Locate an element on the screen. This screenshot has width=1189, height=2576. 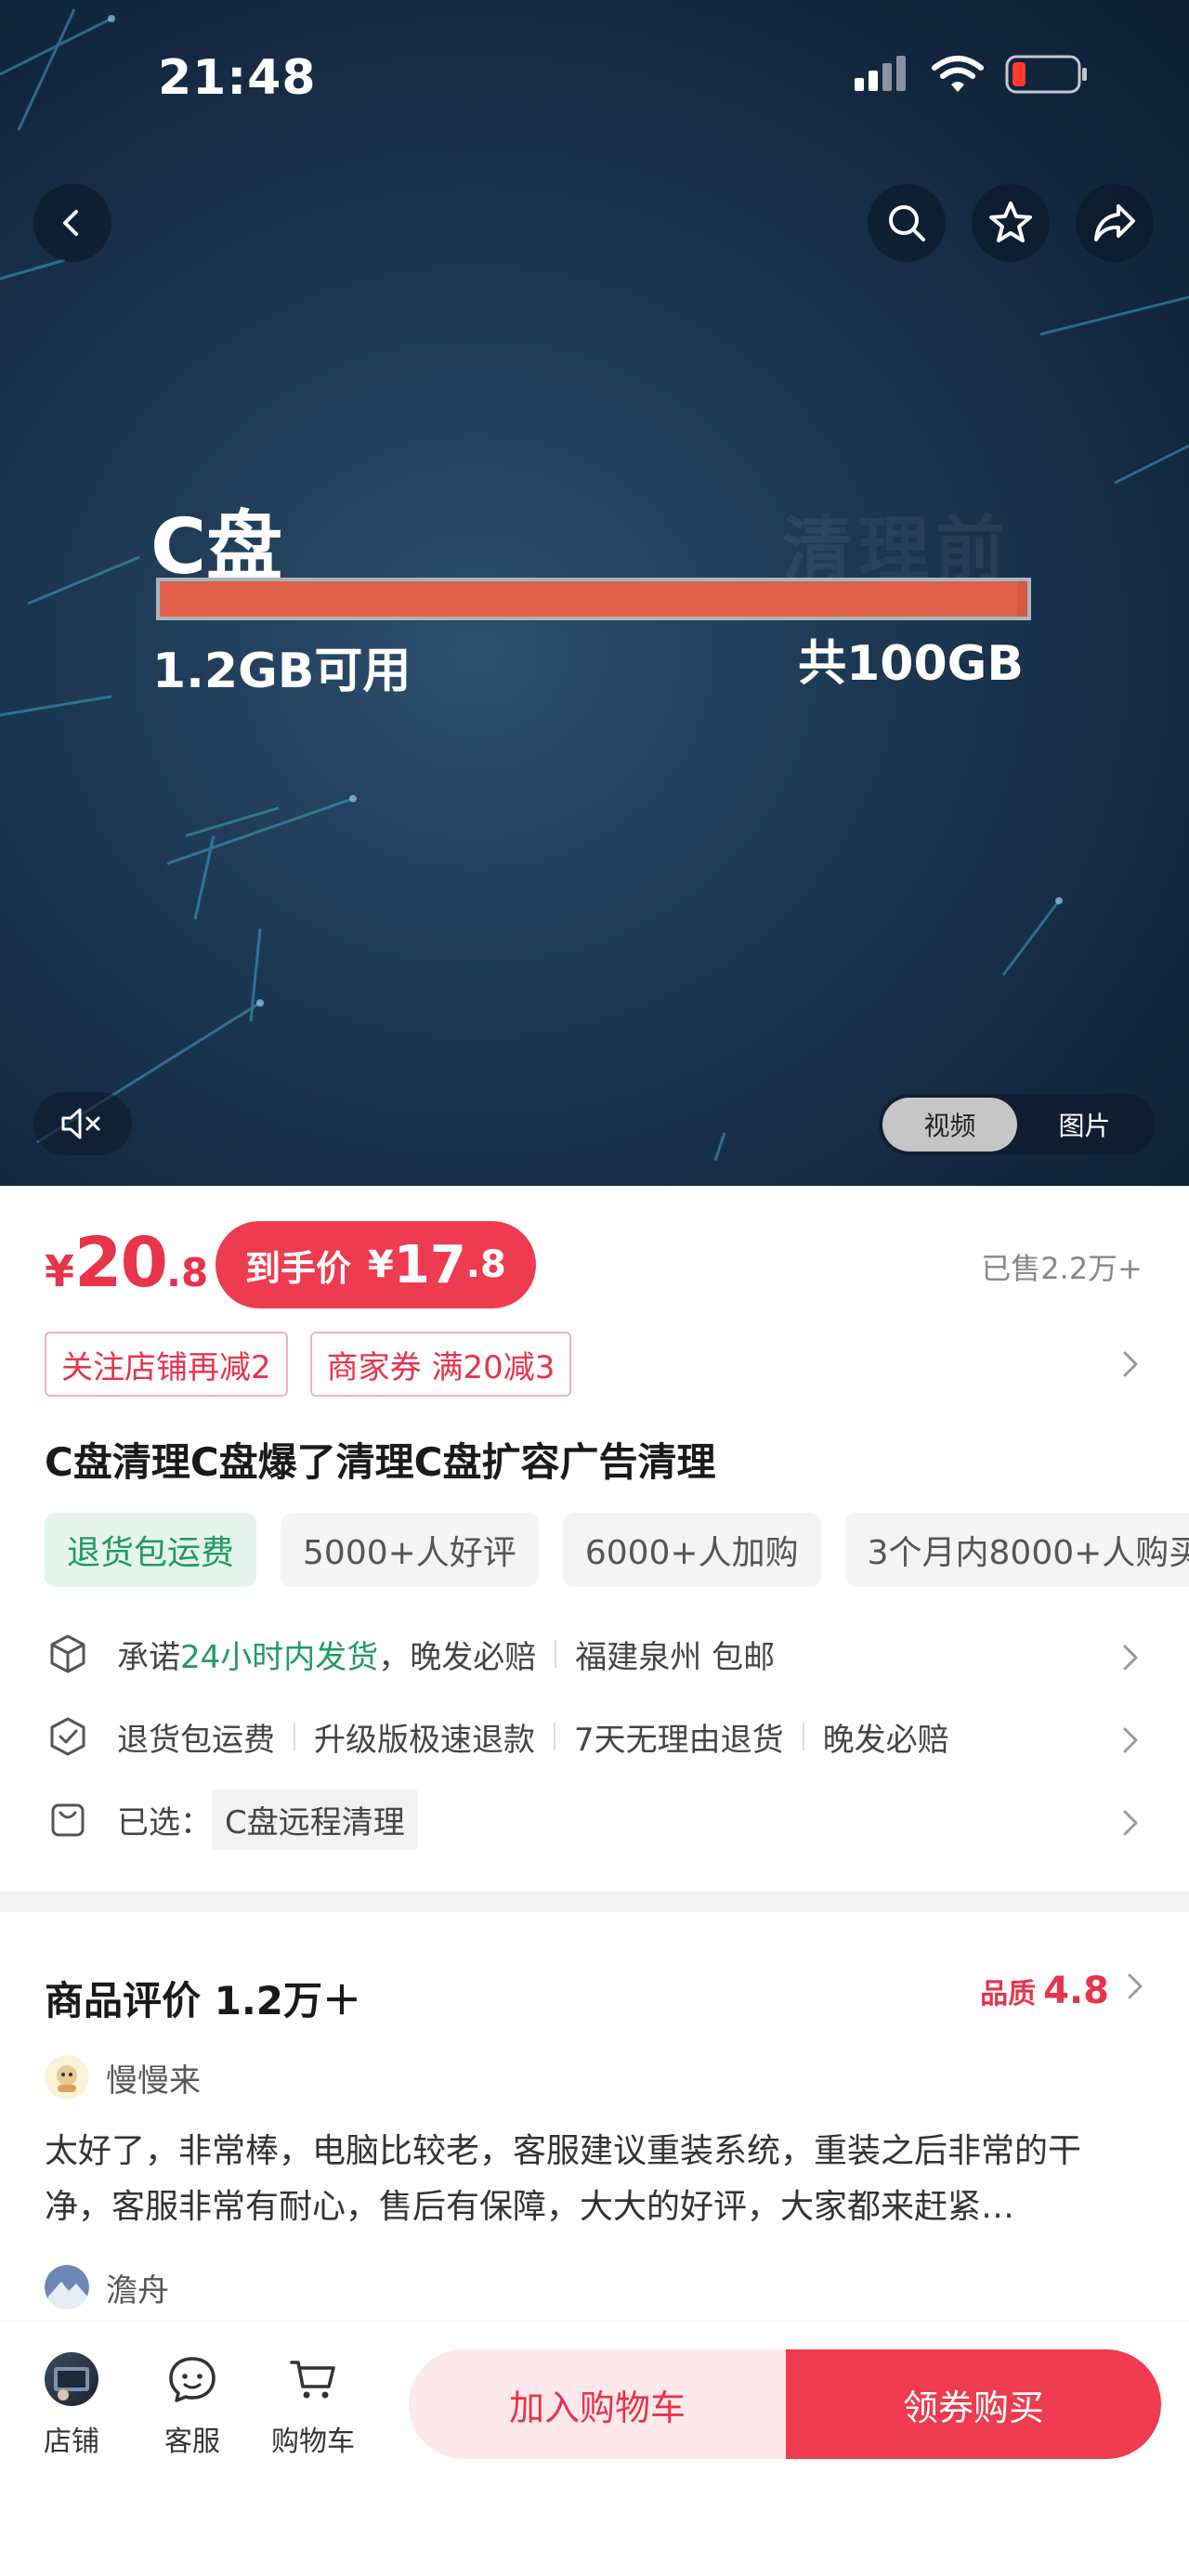
reviewer-2: 澹舟 is located at coordinates (107, 2287).